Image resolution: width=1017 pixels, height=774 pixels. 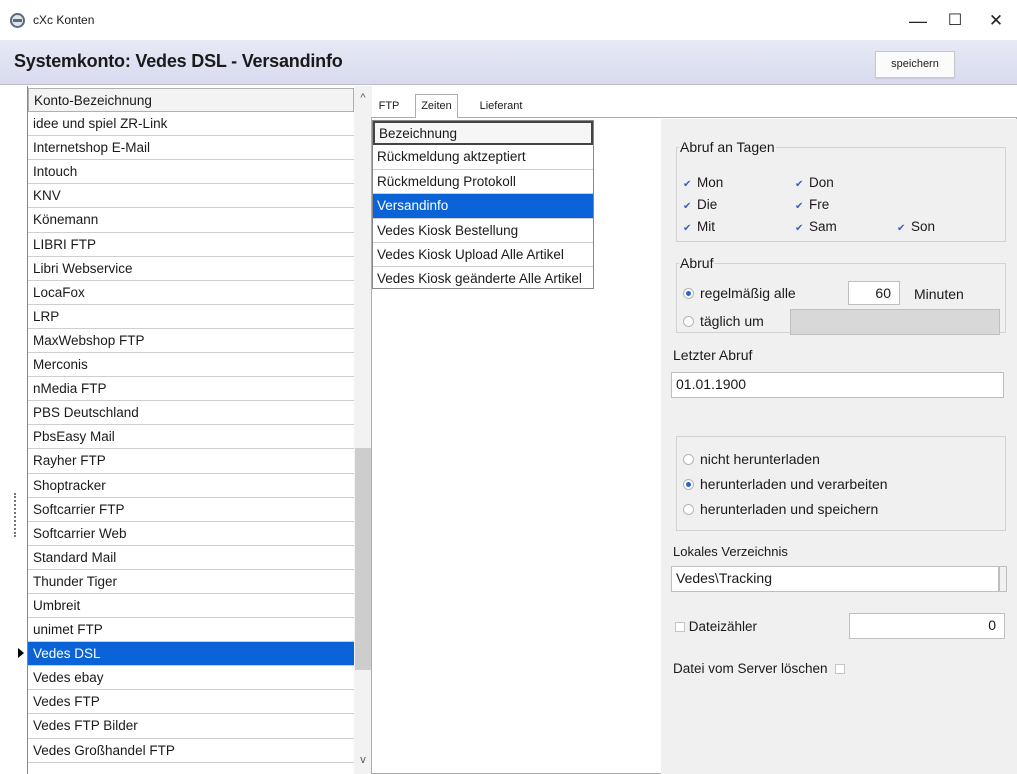 I want to click on type-row: Rückmeldung Protokoll, so click(x=483, y=182).